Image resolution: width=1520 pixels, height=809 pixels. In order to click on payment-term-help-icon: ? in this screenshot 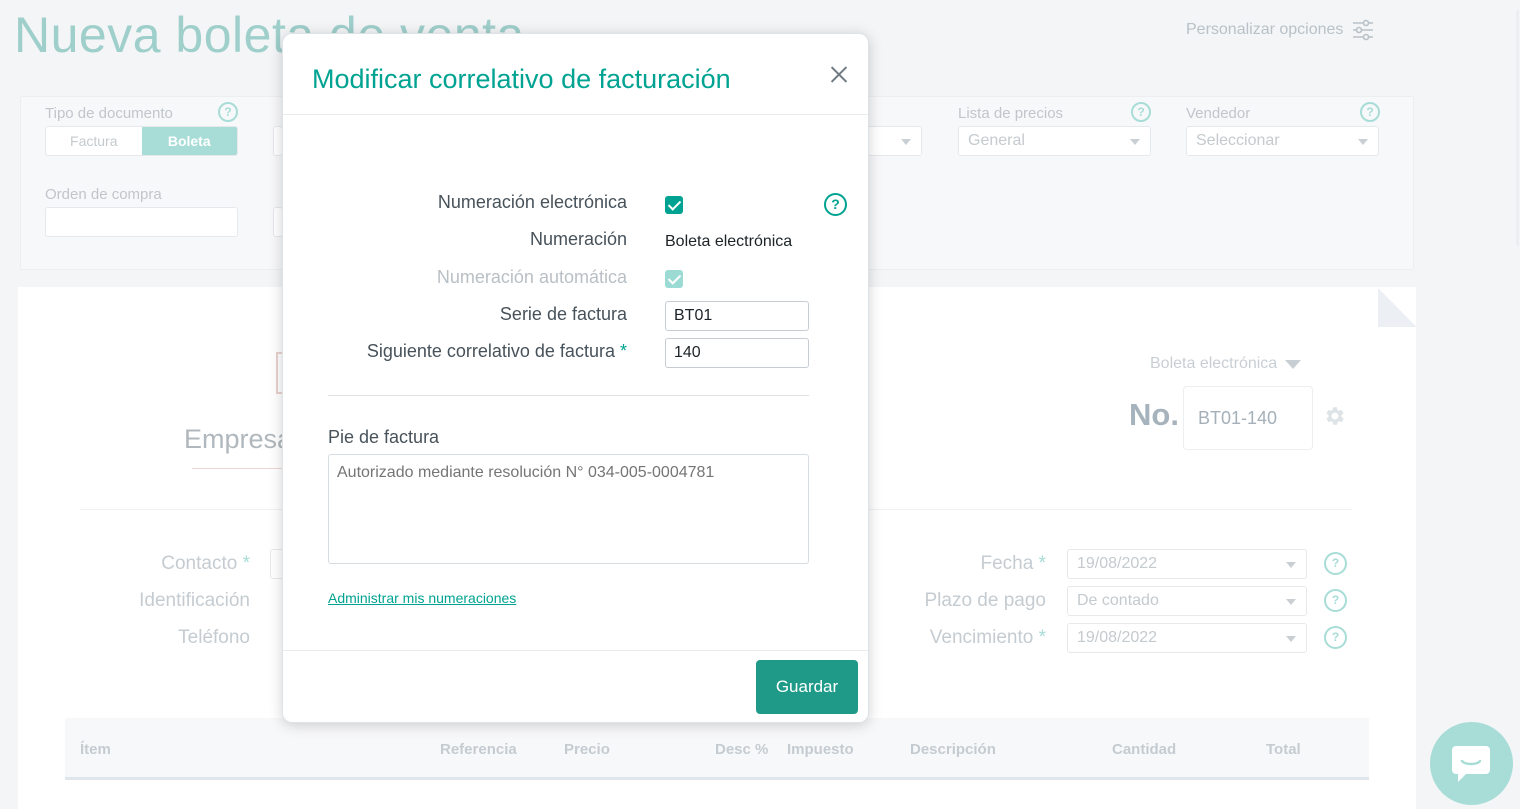, I will do `click(1335, 600)`.